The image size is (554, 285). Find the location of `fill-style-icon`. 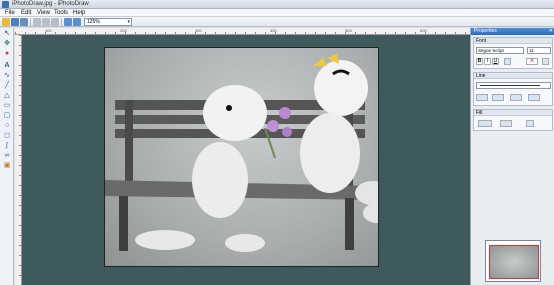

fill-style-icon is located at coordinates (506, 123).